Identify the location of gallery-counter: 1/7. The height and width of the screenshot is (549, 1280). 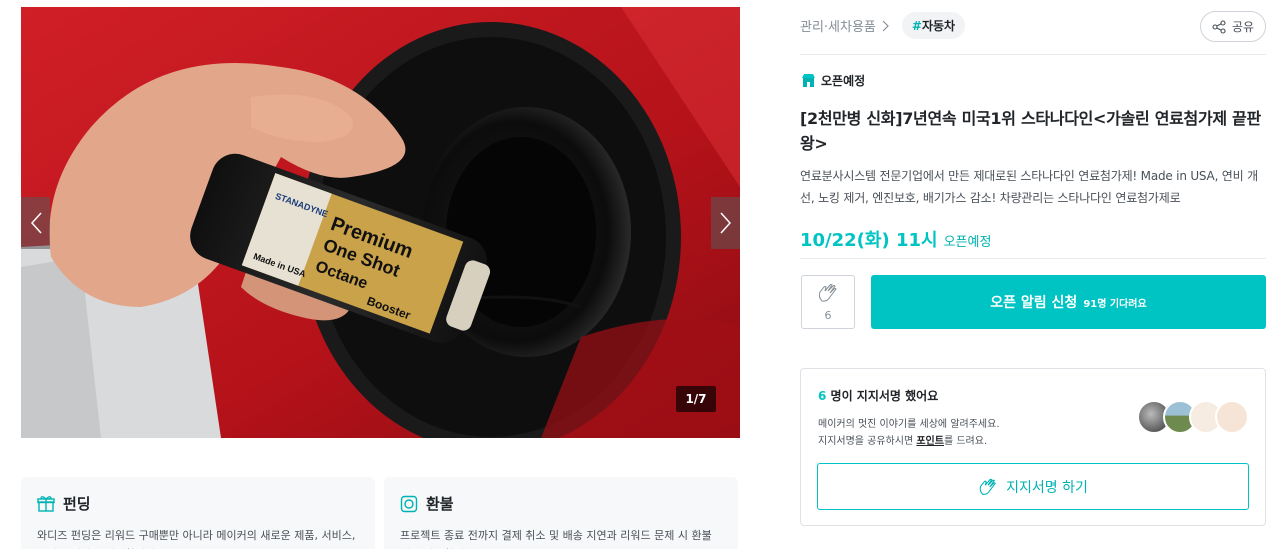
(696, 399).